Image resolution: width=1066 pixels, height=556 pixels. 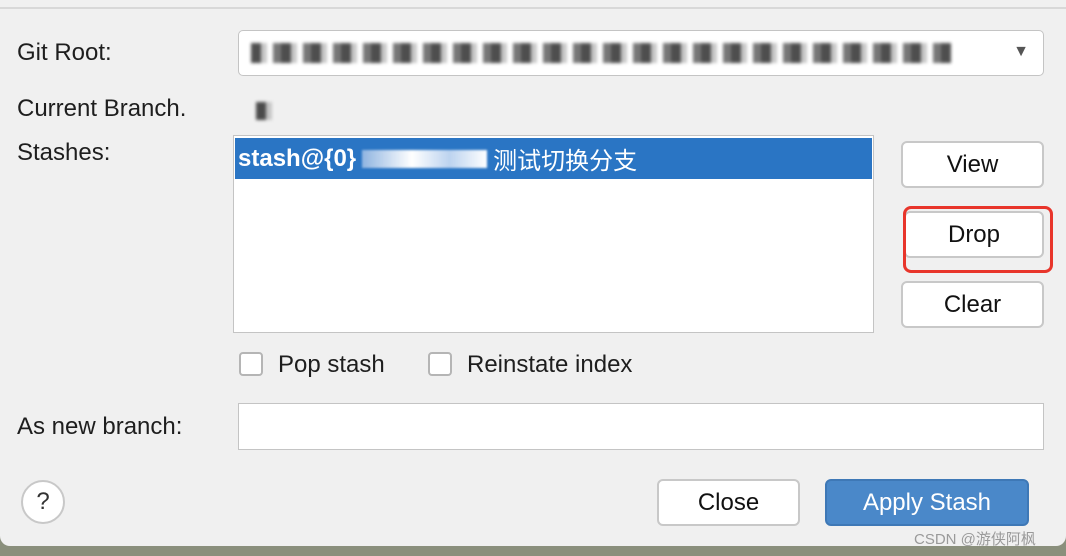 I want to click on reinstate-index-label: Reinstate index, so click(x=550, y=364).